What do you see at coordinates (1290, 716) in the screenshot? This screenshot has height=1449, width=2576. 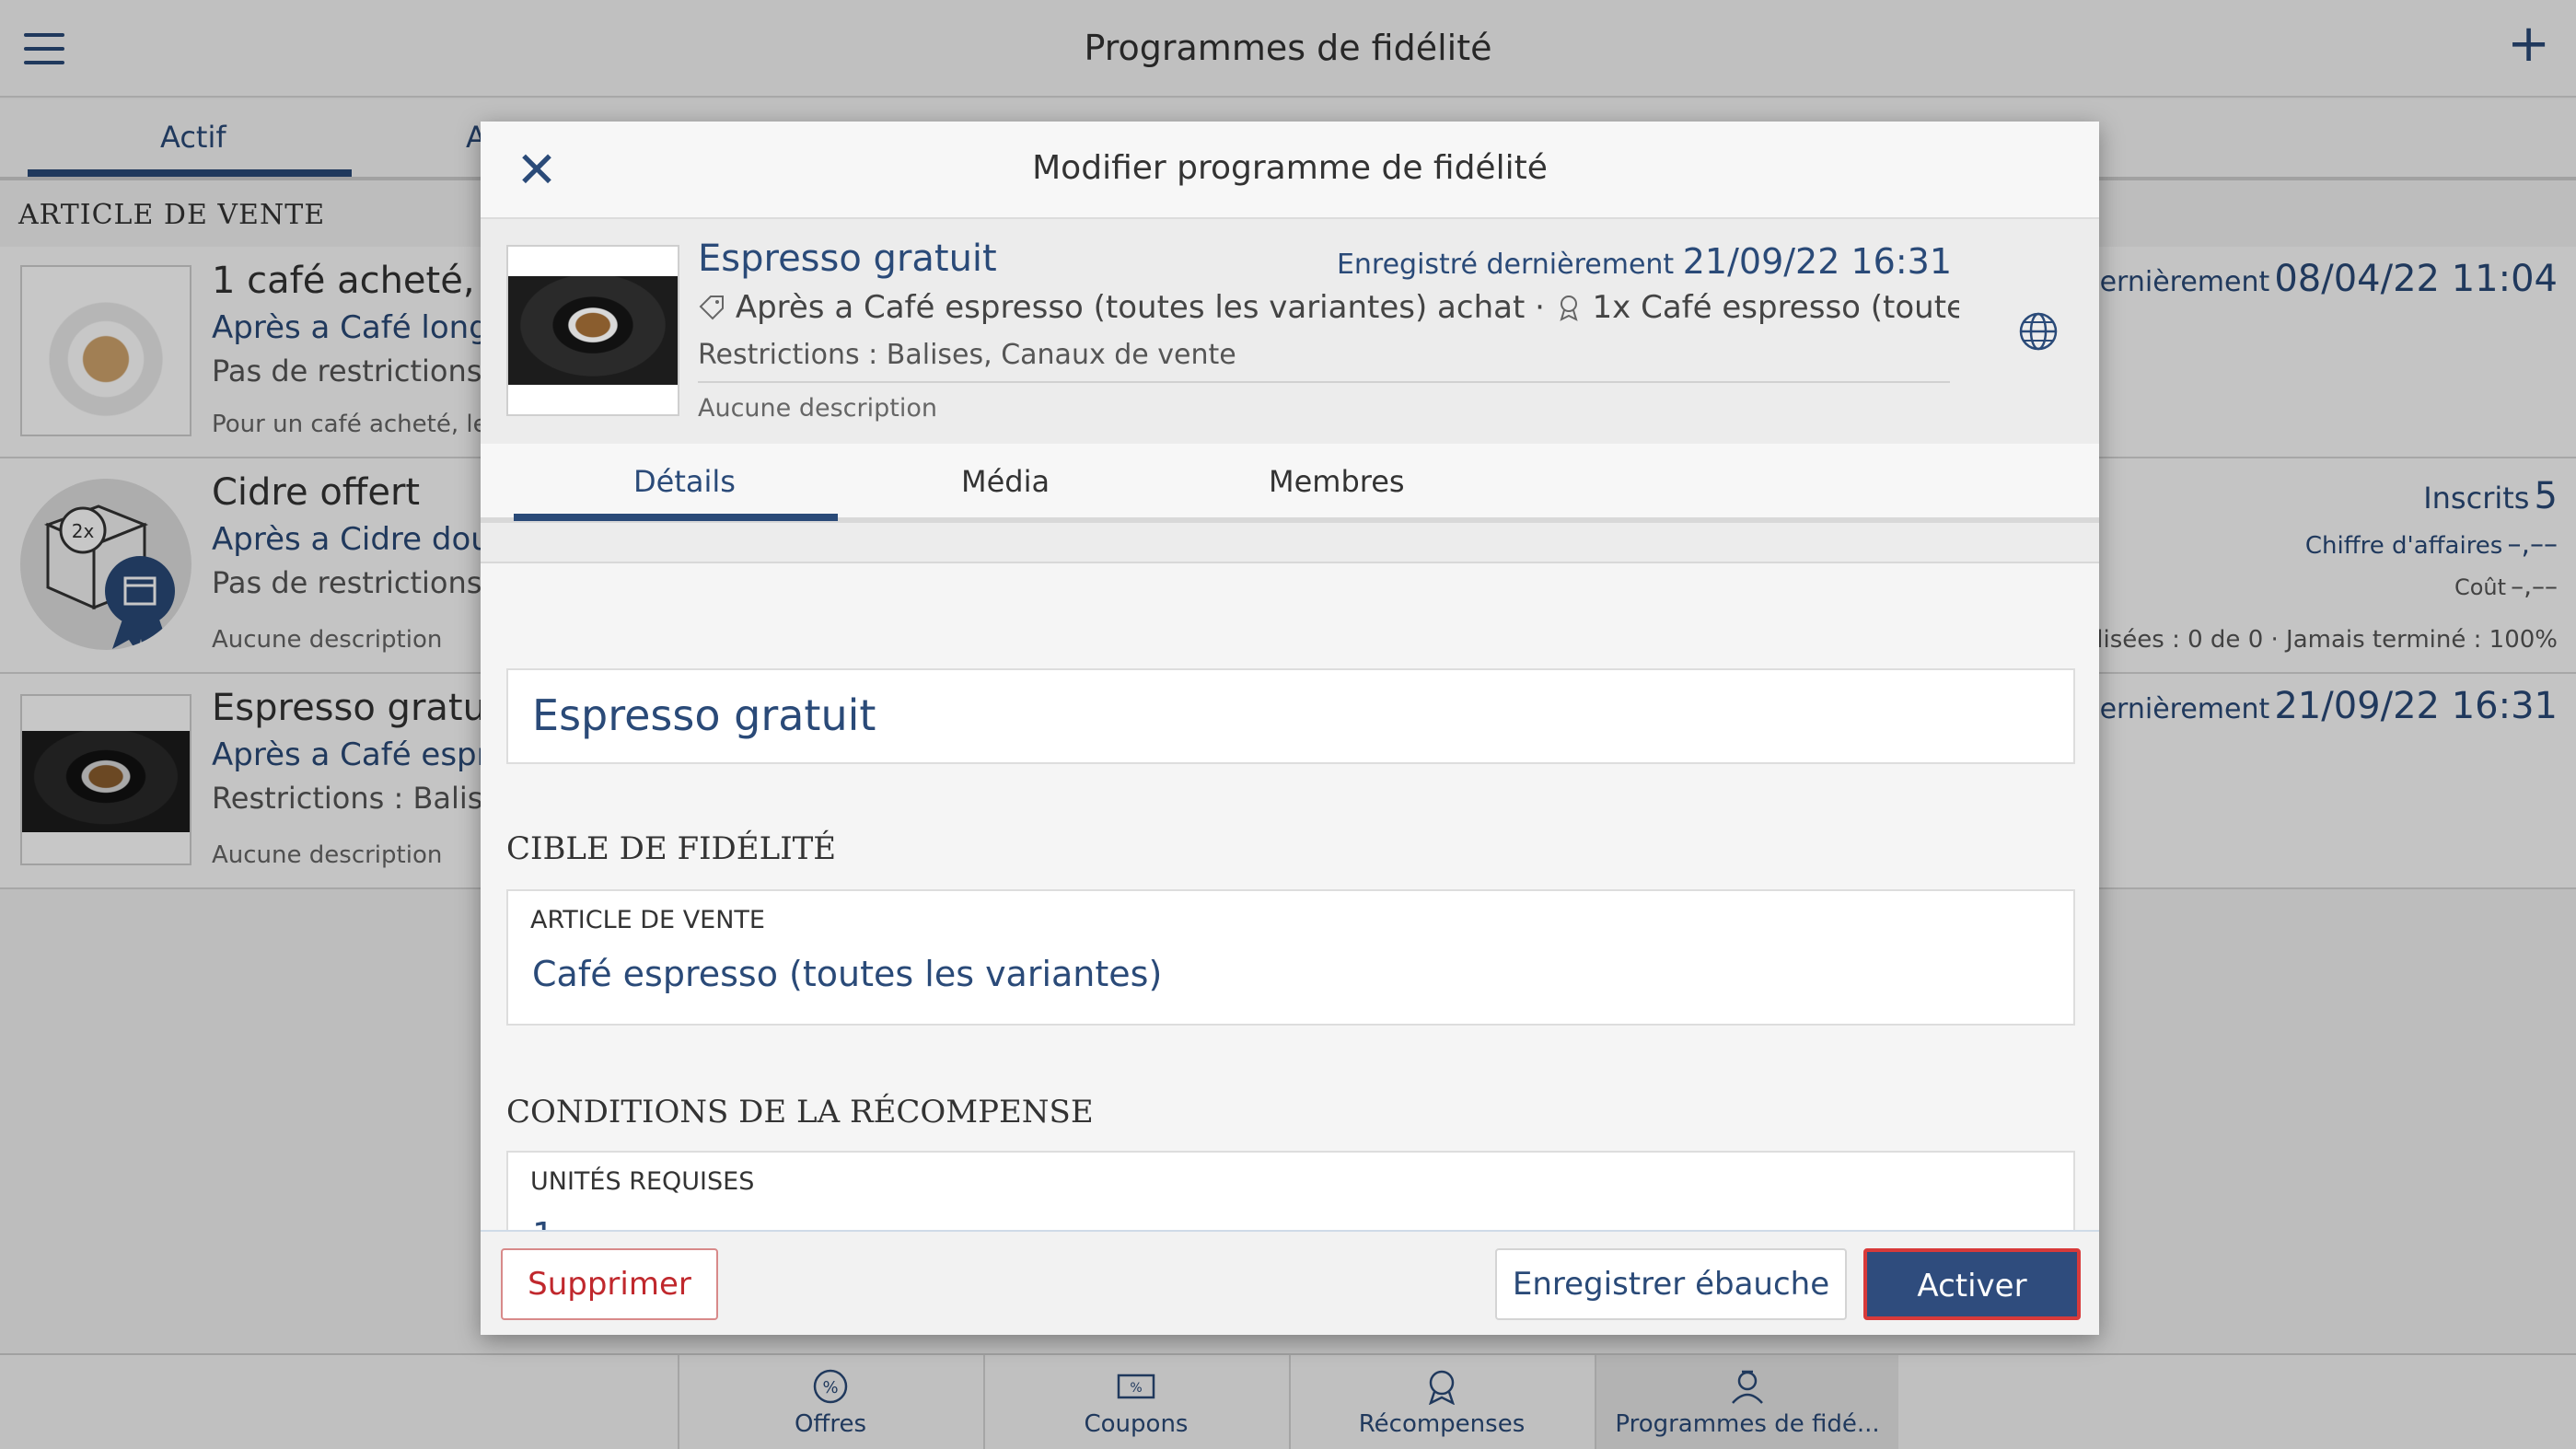 I see `program-name-field: Espresso gratuit` at bounding box center [1290, 716].